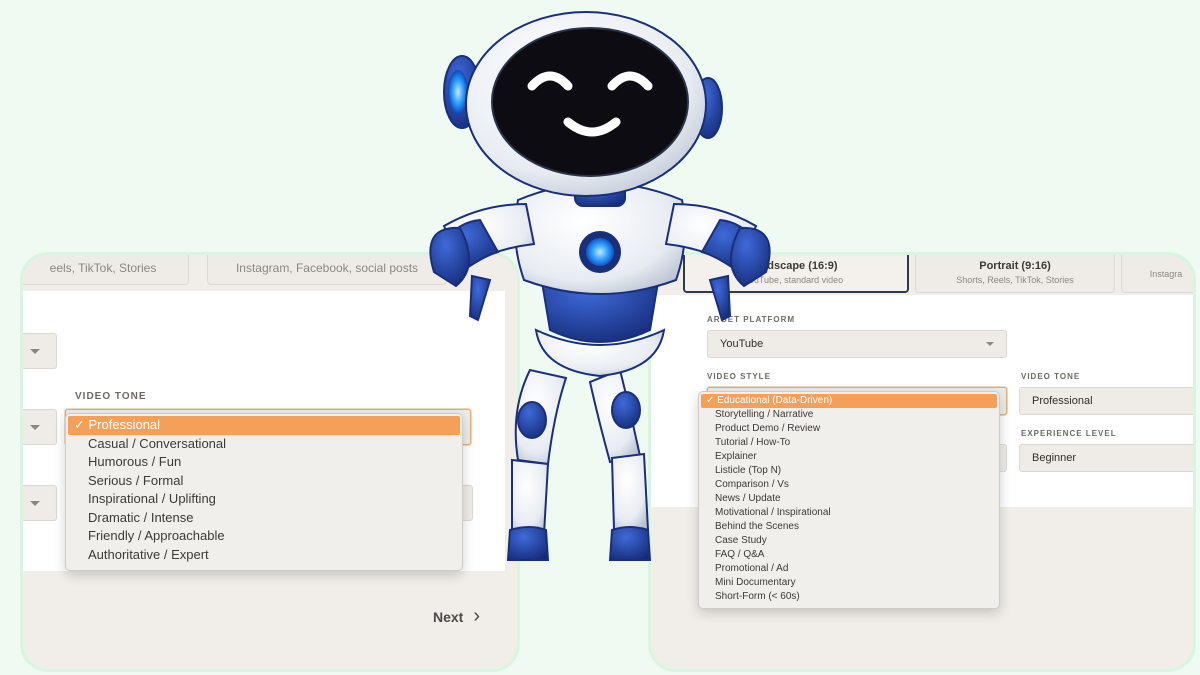  What do you see at coordinates (583, 104) in the screenshot?
I see `robot-head` at bounding box center [583, 104].